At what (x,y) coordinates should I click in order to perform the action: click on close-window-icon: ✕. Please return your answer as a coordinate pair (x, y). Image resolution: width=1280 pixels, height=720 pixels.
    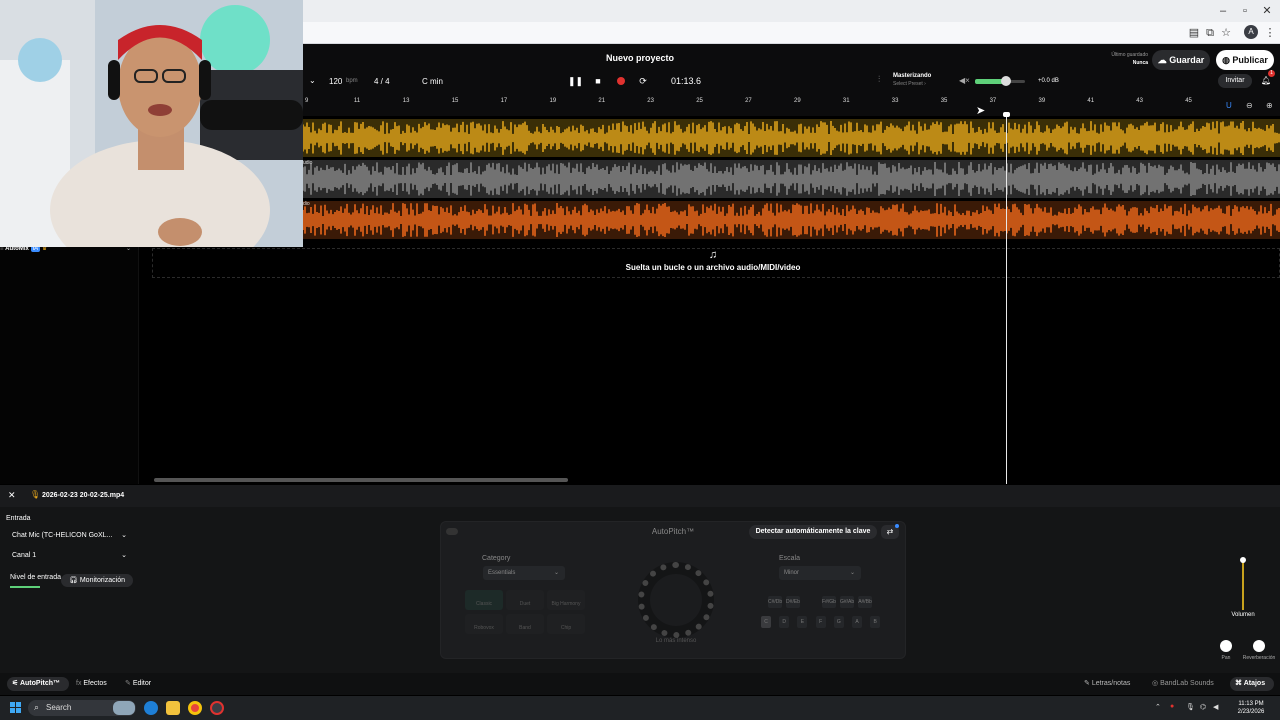
    Looking at the image, I should click on (1267, 11).